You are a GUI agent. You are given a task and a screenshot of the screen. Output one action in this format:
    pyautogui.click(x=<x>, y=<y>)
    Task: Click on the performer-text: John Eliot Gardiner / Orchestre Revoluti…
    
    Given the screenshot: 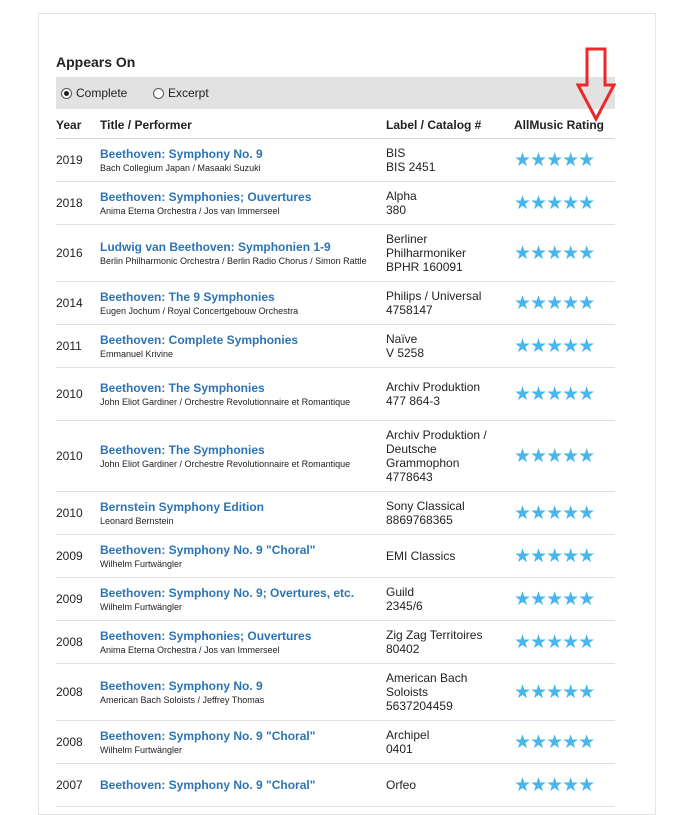 What is the action you would take?
    pyautogui.click(x=225, y=463)
    